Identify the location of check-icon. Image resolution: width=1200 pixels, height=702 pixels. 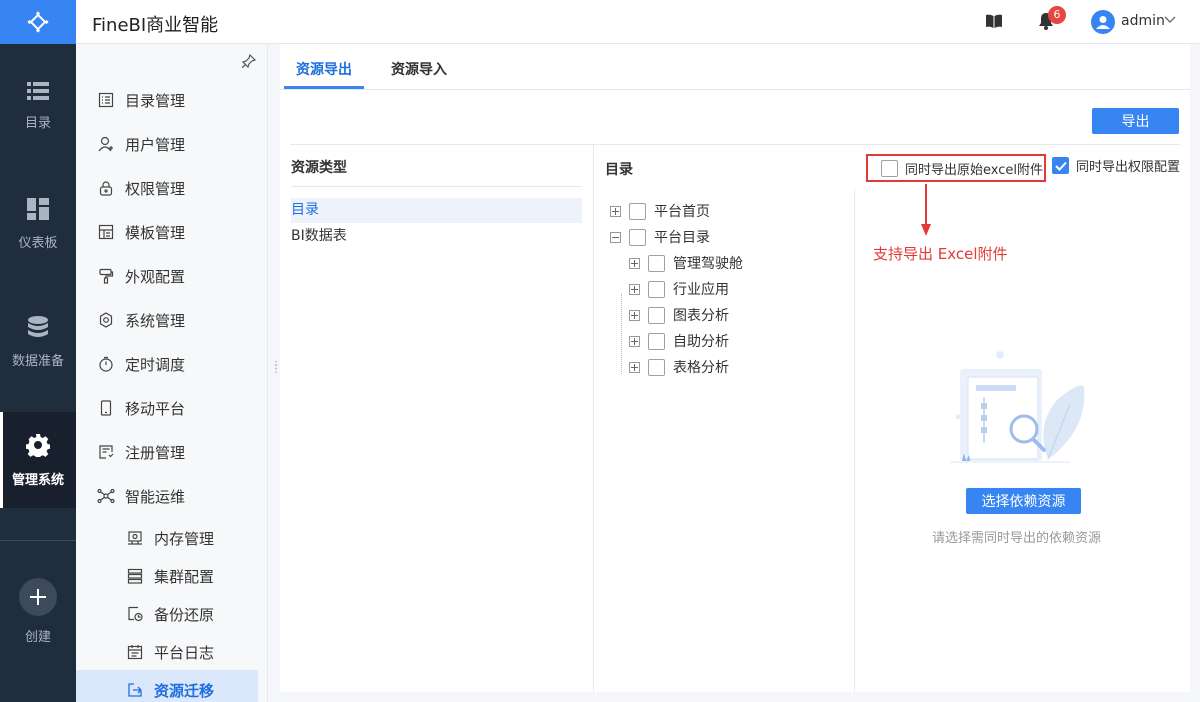
(1060, 166).